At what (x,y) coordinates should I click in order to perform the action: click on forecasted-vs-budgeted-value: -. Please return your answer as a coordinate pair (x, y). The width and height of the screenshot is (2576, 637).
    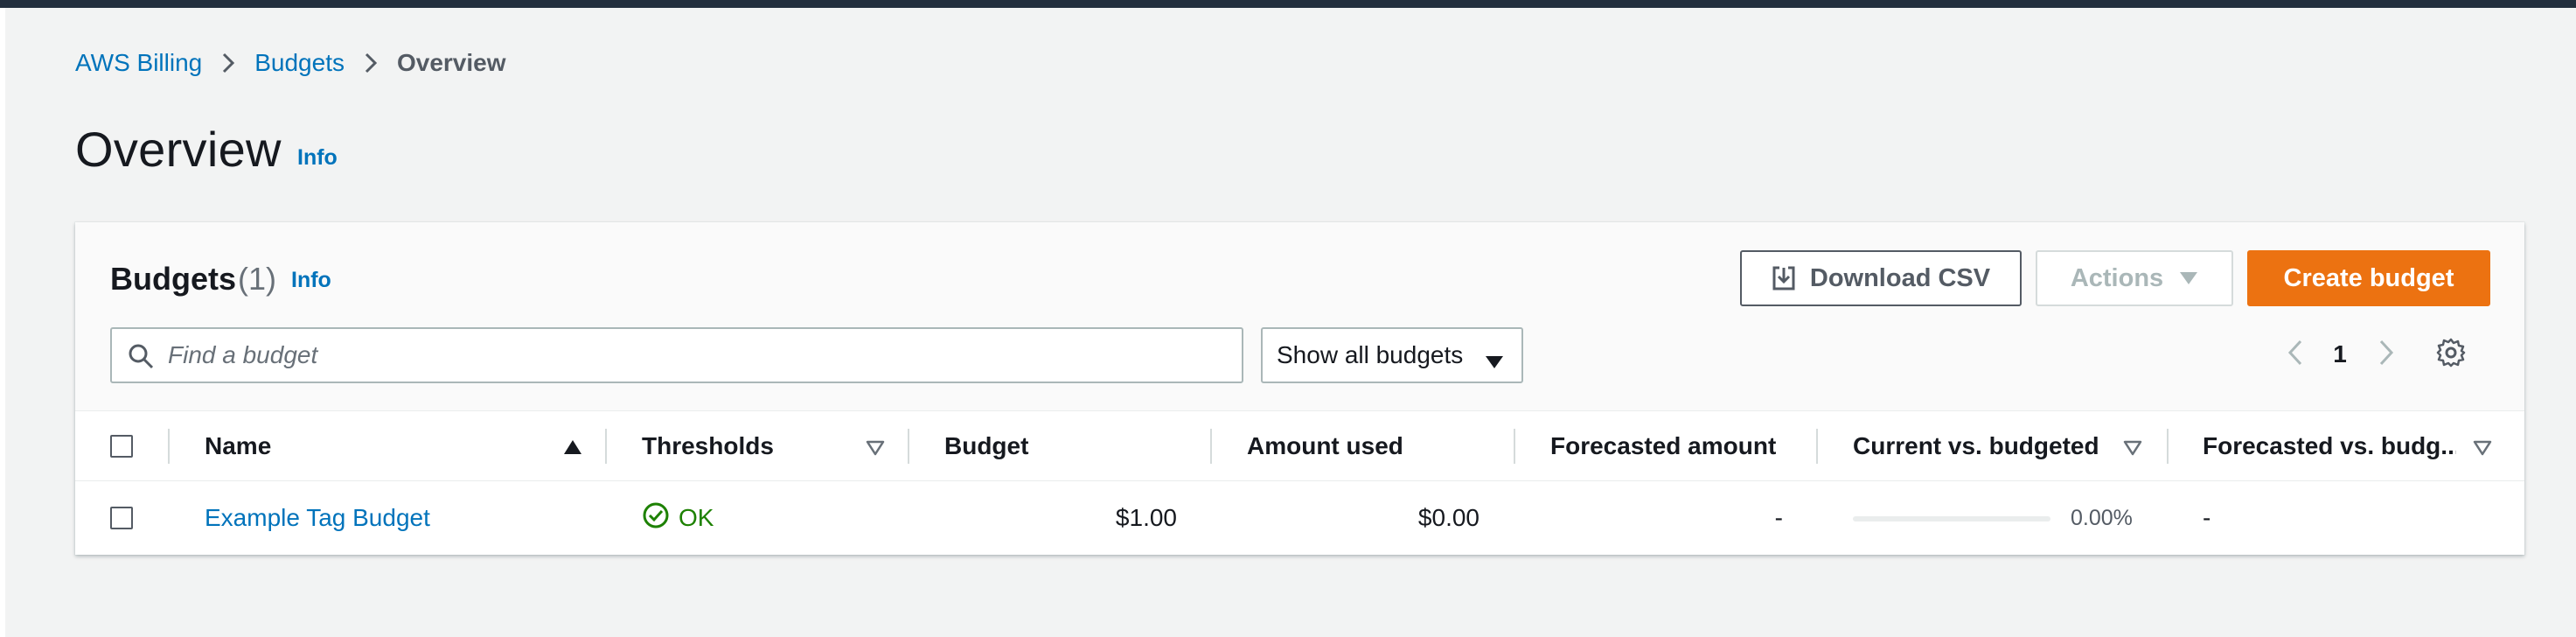
    Looking at the image, I should click on (2207, 517).